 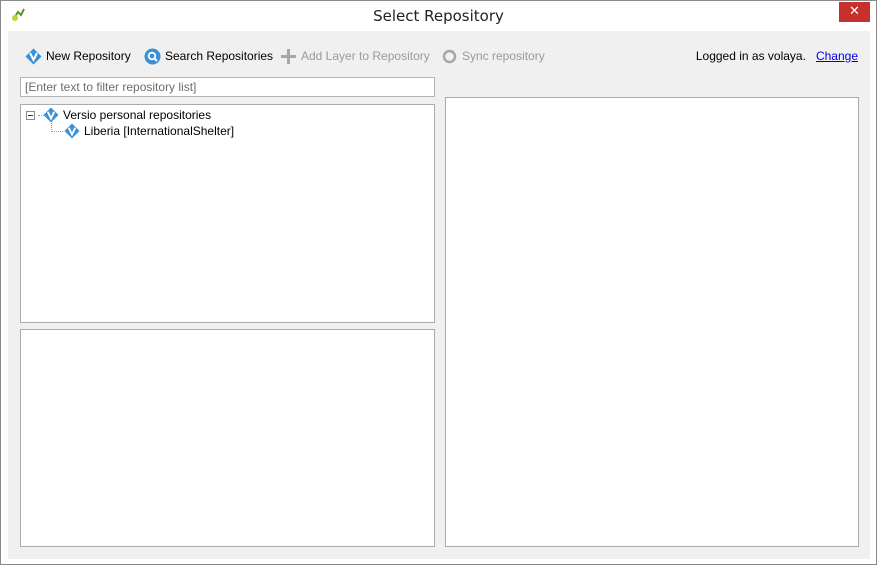 What do you see at coordinates (288, 56) in the screenshot?
I see `plus-icon` at bounding box center [288, 56].